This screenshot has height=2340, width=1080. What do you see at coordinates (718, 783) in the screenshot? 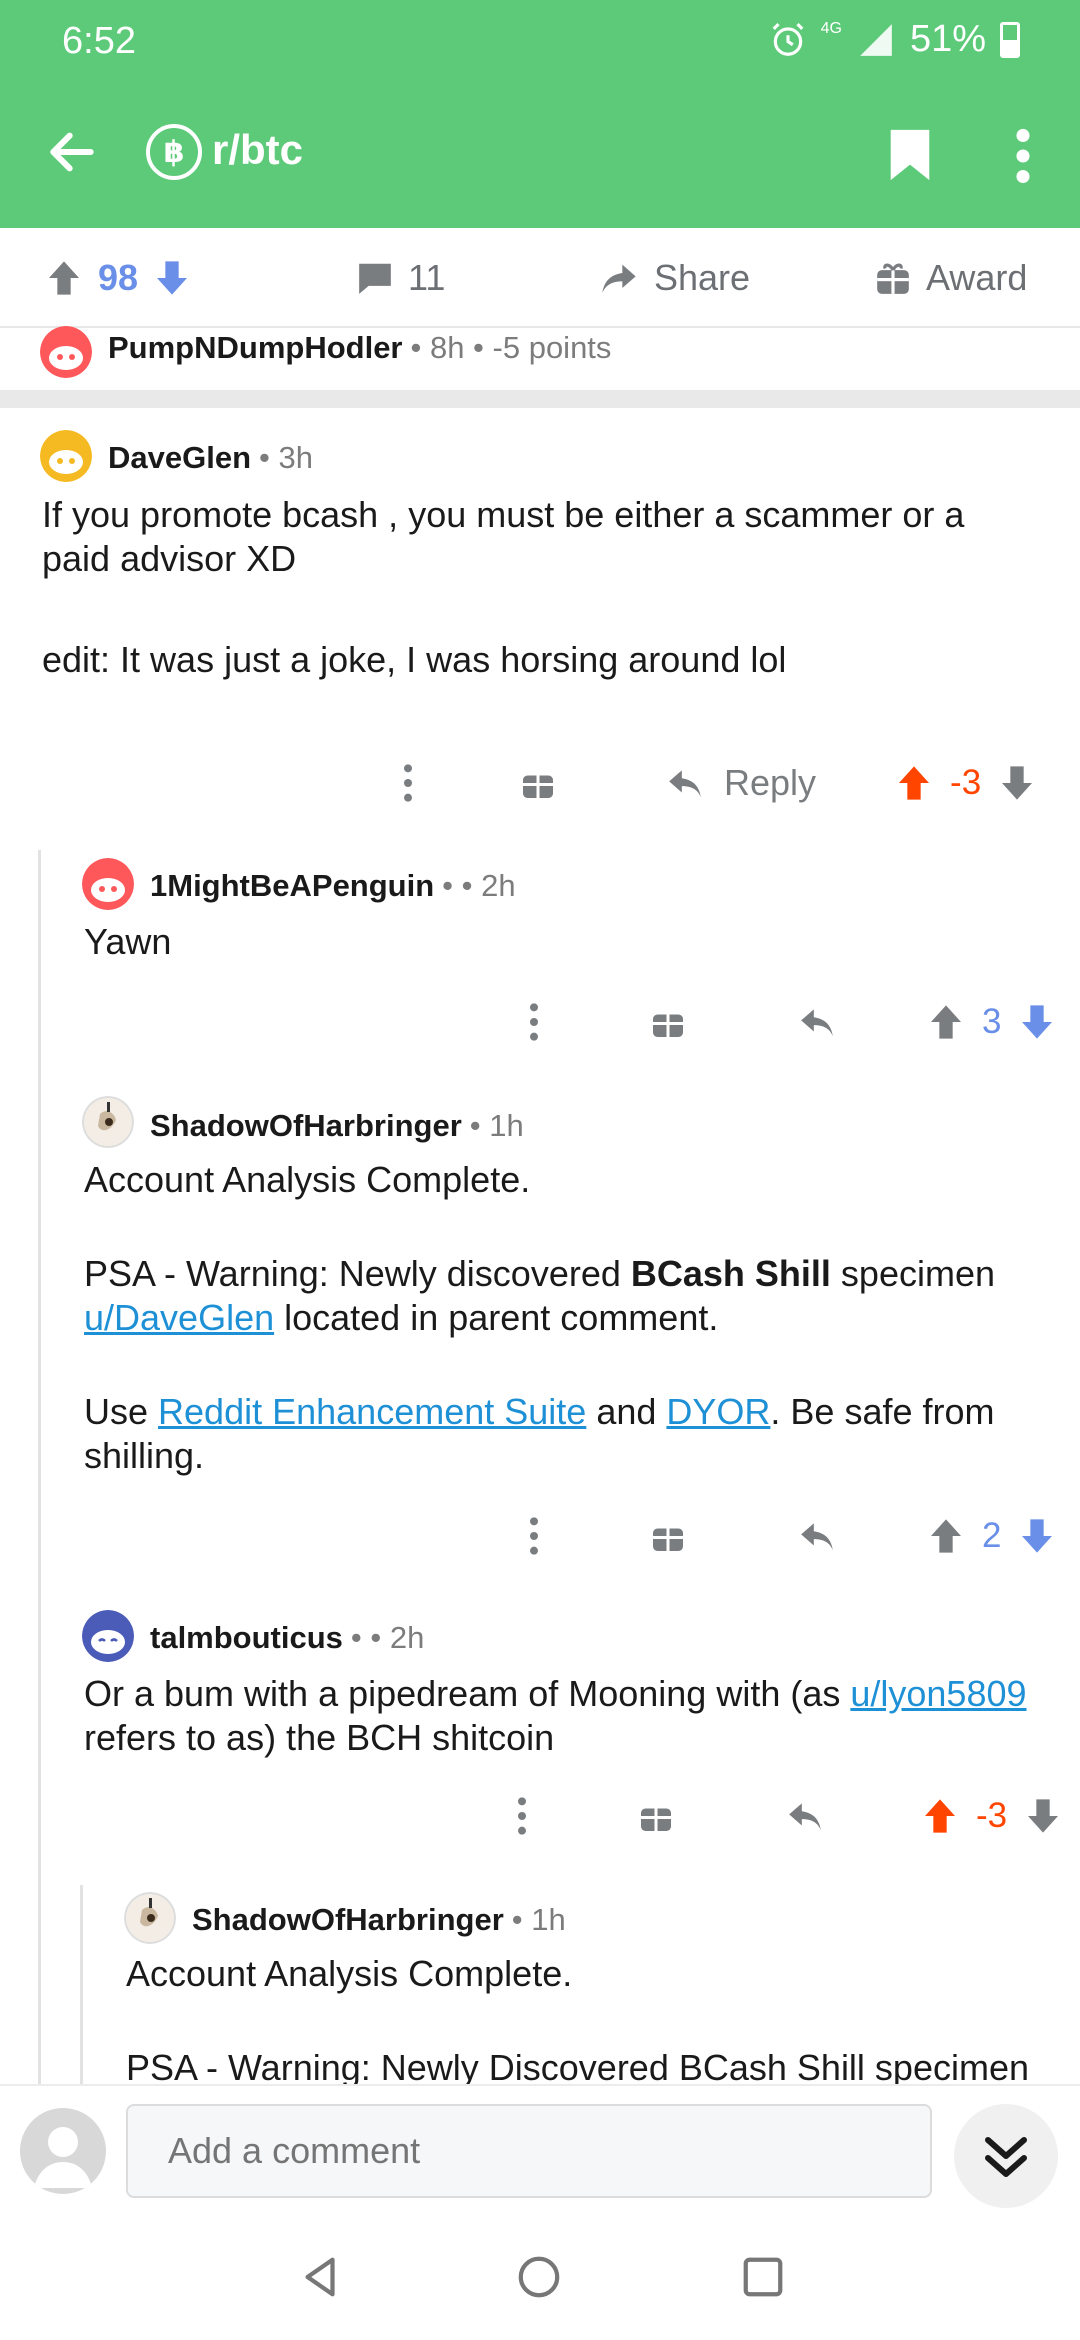
I see `comment-actions: Reply -3` at bounding box center [718, 783].